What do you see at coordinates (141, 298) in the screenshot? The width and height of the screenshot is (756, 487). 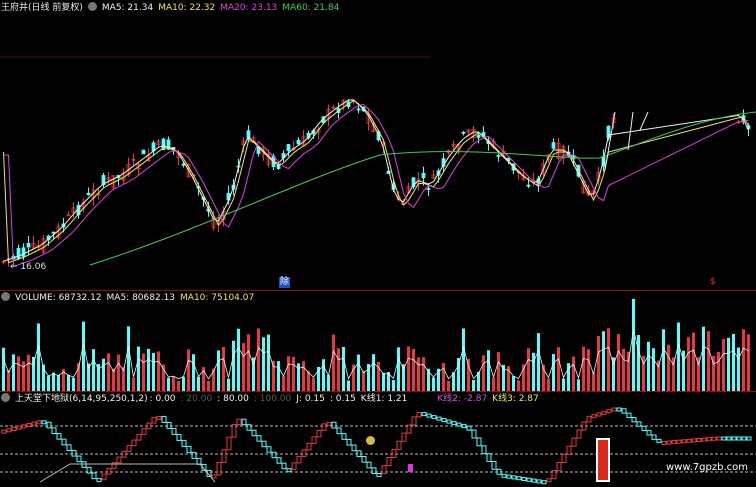 I see `volume-ma5-value: MA5: 80682.13` at bounding box center [141, 298].